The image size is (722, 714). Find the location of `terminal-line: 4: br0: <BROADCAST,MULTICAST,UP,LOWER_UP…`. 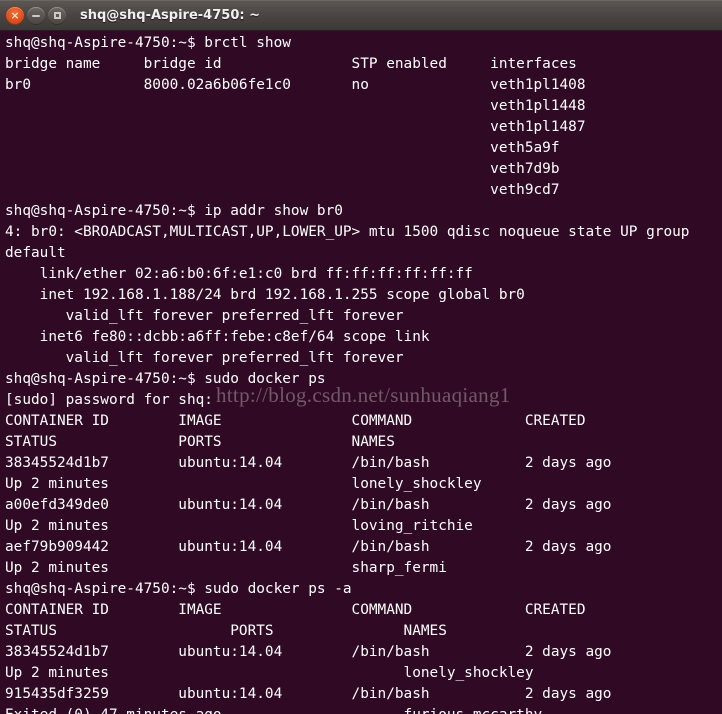

terminal-line: 4: br0: <BROADCAST,MULTICAST,UP,LOWER_UP… is located at coordinates (347, 232).